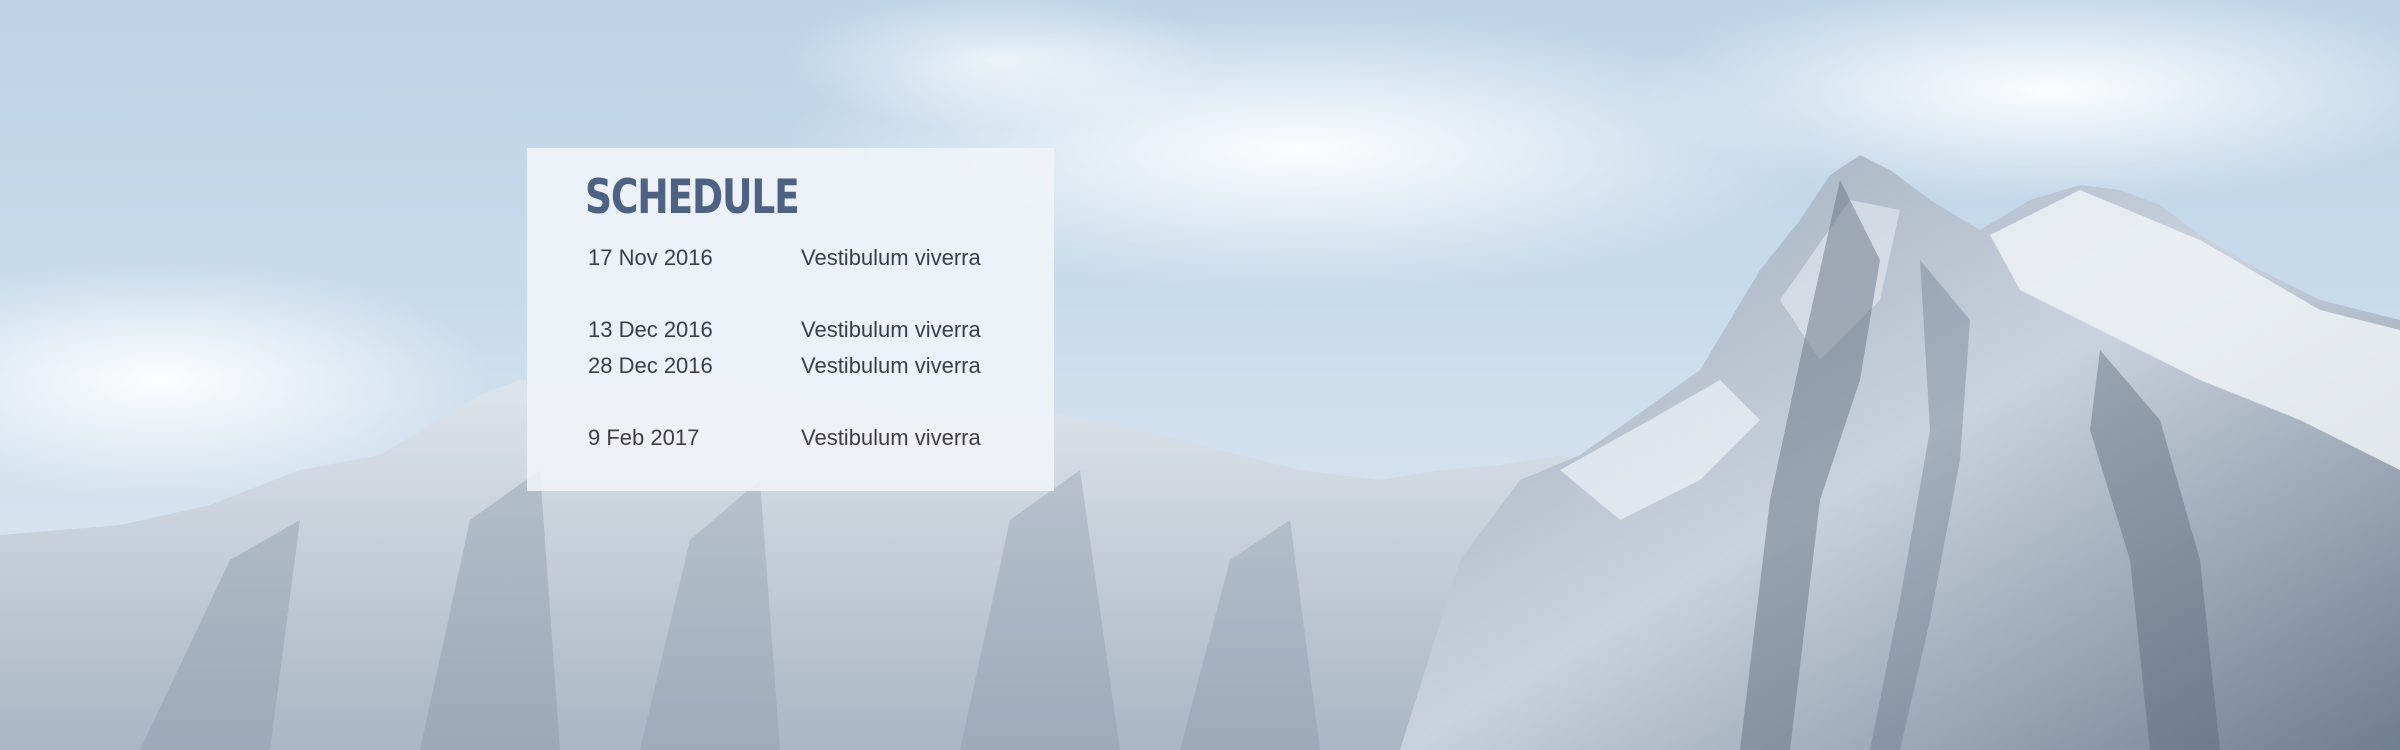 The image size is (2400, 750). Describe the element at coordinates (692, 197) in the screenshot. I see `schedule-title: SCHEDULE` at that location.